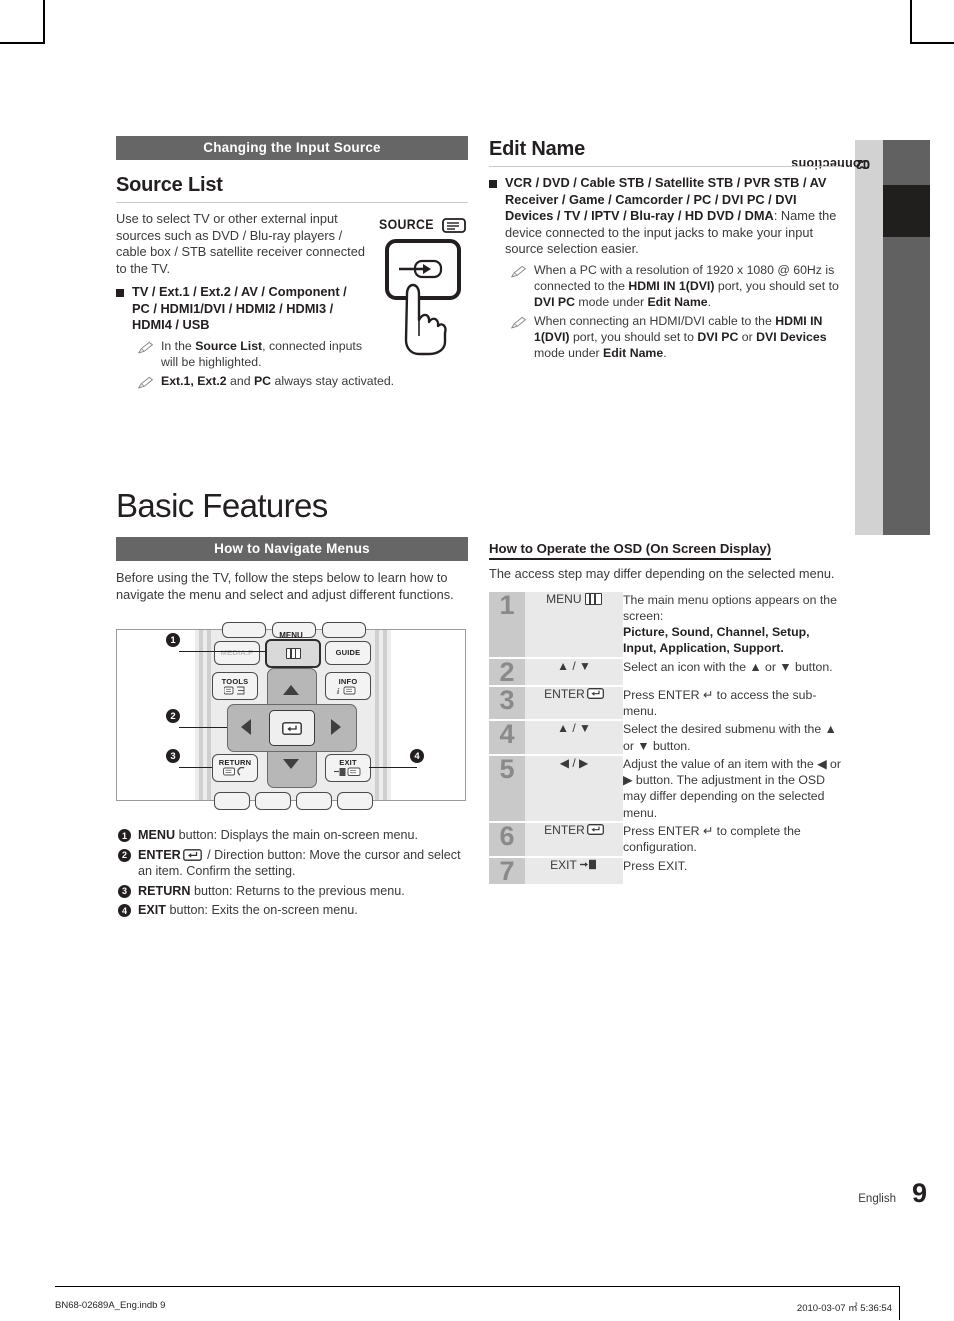 This screenshot has height=1321, width=954. Describe the element at coordinates (234, 771) in the screenshot. I see `return-icon` at that location.